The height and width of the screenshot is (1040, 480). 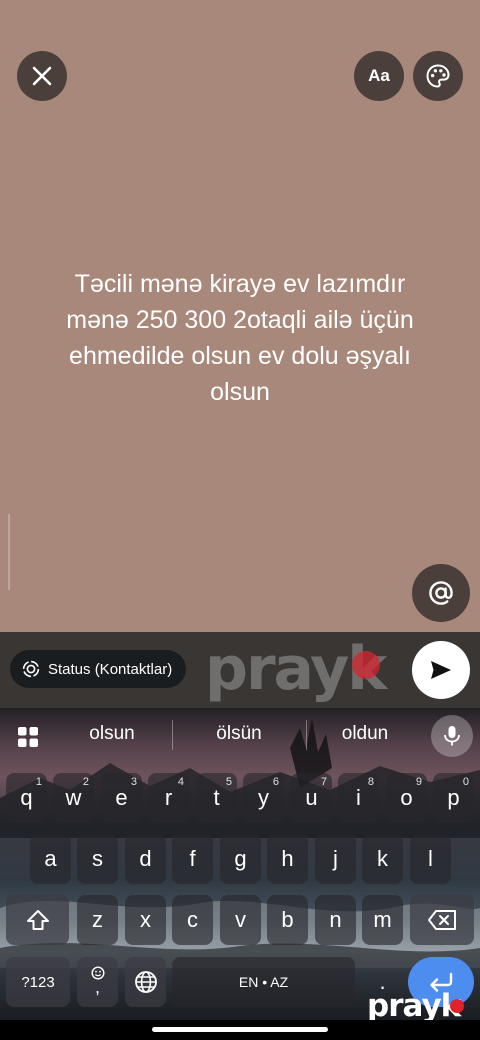 I want to click on key-a: a, so click(x=50, y=859).